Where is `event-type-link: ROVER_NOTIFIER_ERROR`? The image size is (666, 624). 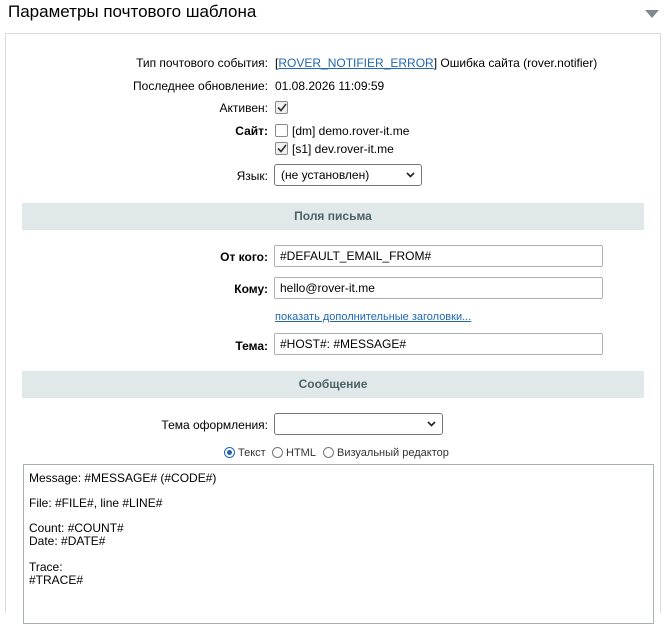 event-type-link: ROVER_NOTIFIER_ERROR is located at coordinates (355, 63).